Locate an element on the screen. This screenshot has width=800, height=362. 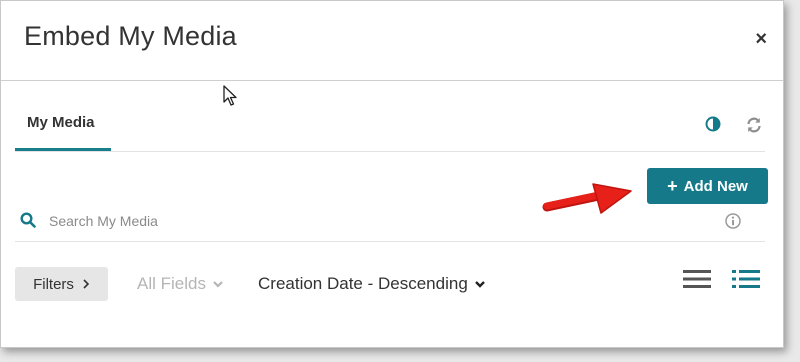
contrast-icon is located at coordinates (713, 124).